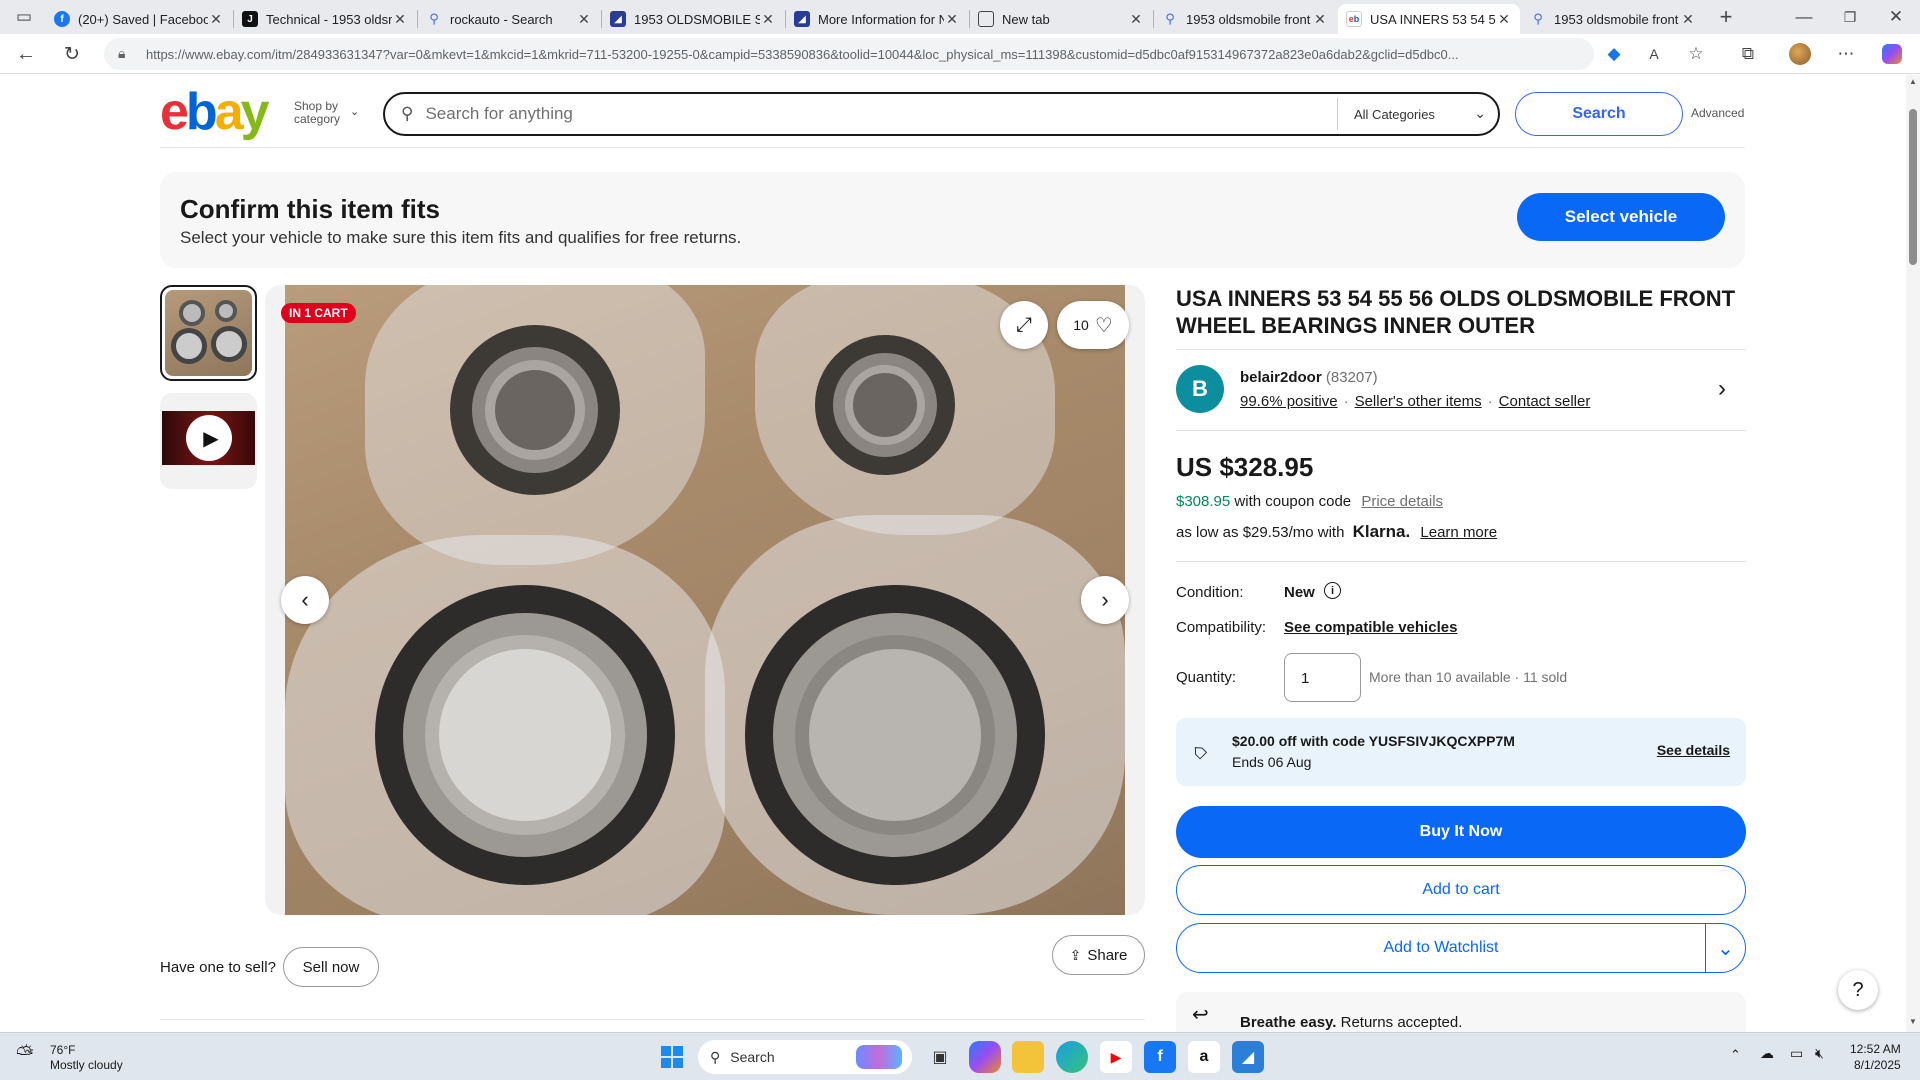 The width and height of the screenshot is (1920, 1080). Describe the element at coordinates (25, 1054) in the screenshot. I see `weather-icon: ⛅︎` at that location.